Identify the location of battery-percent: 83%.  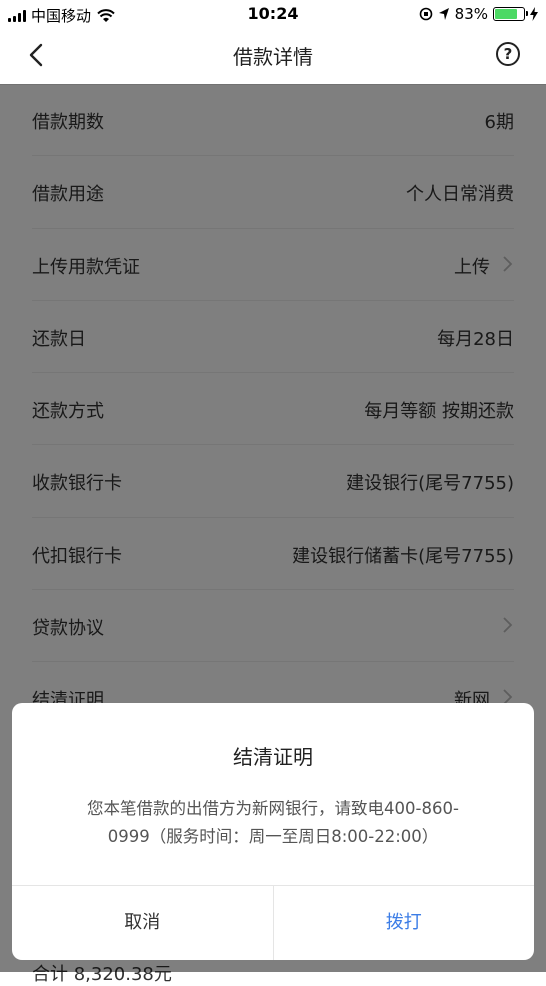
(471, 14).